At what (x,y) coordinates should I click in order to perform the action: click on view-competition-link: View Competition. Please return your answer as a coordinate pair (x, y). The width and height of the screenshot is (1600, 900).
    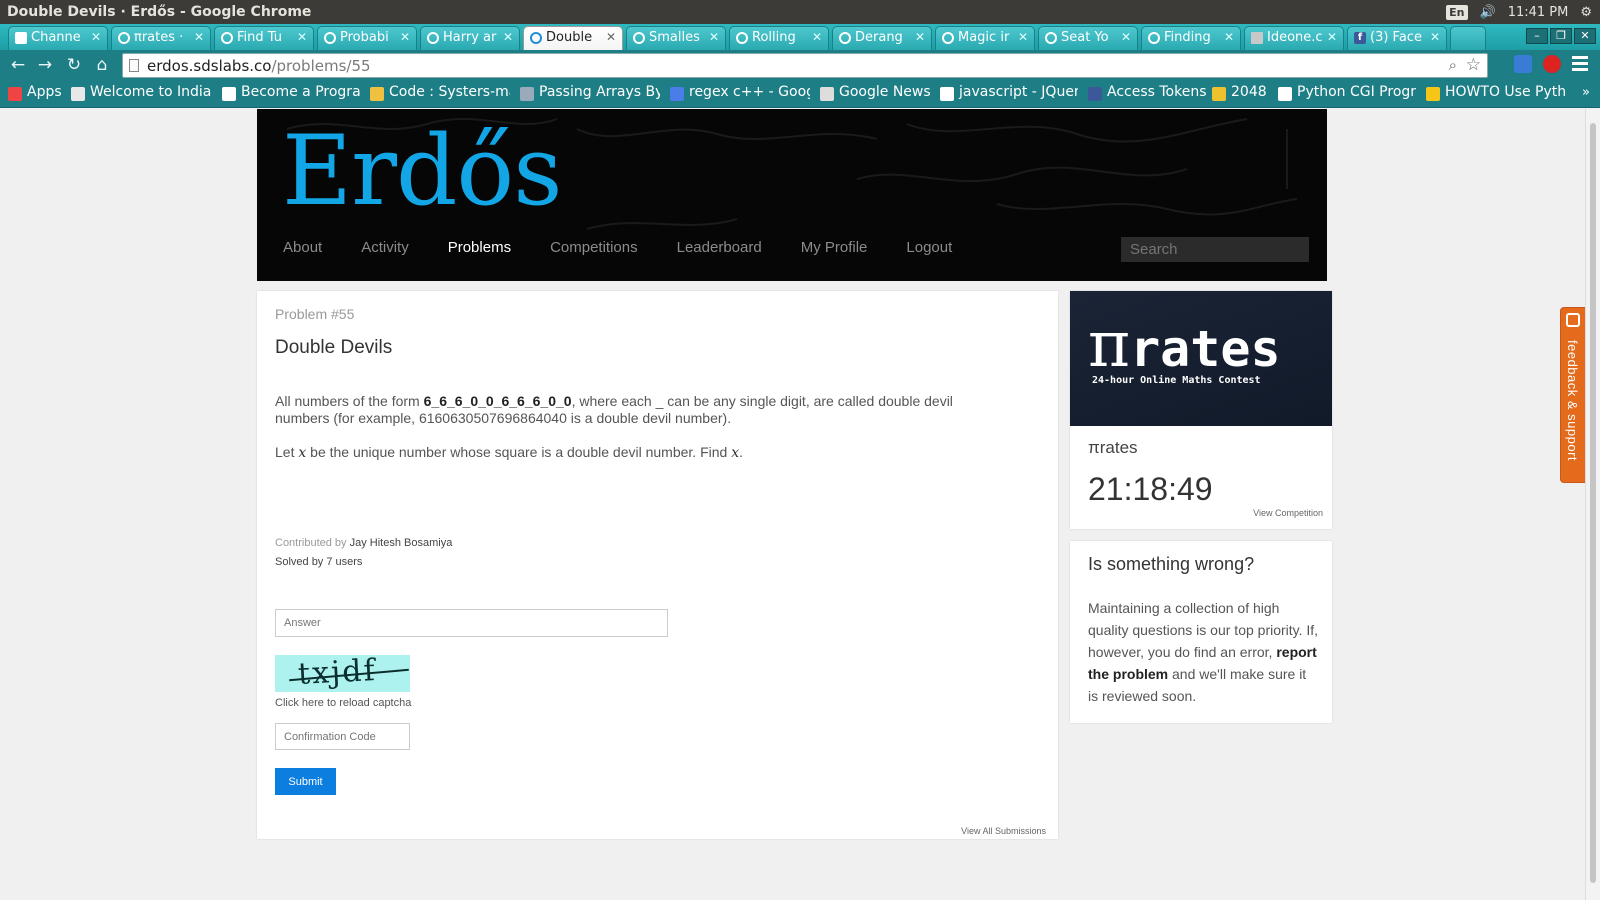
    Looking at the image, I should click on (1288, 513).